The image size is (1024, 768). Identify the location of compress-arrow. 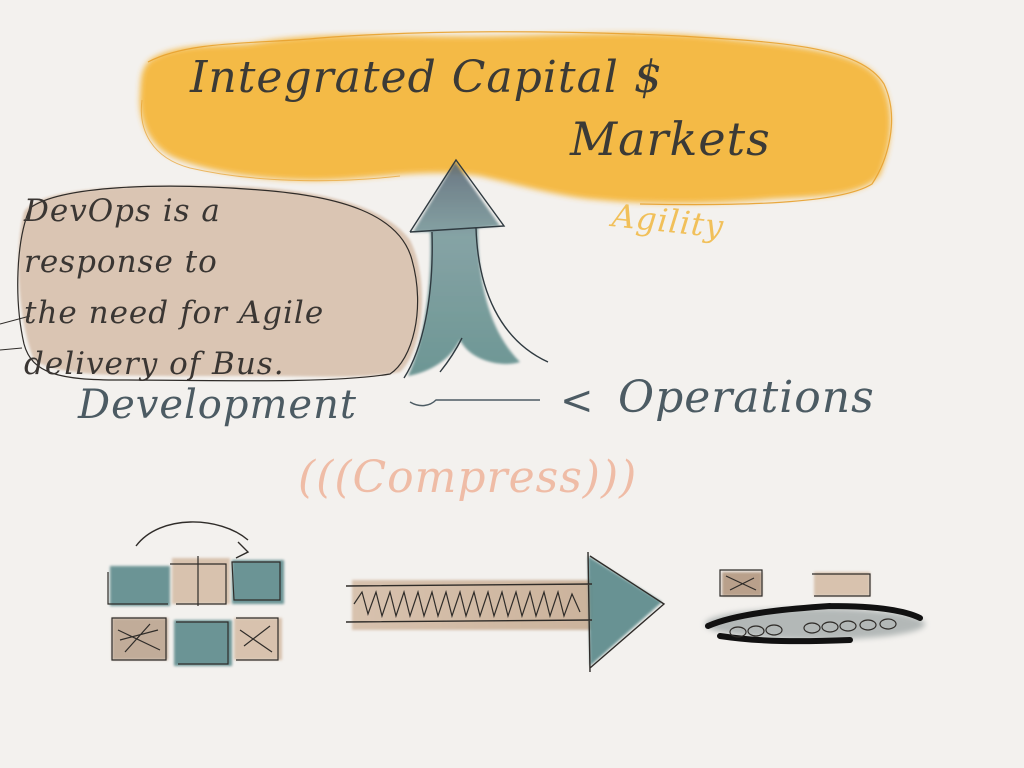
(505, 612).